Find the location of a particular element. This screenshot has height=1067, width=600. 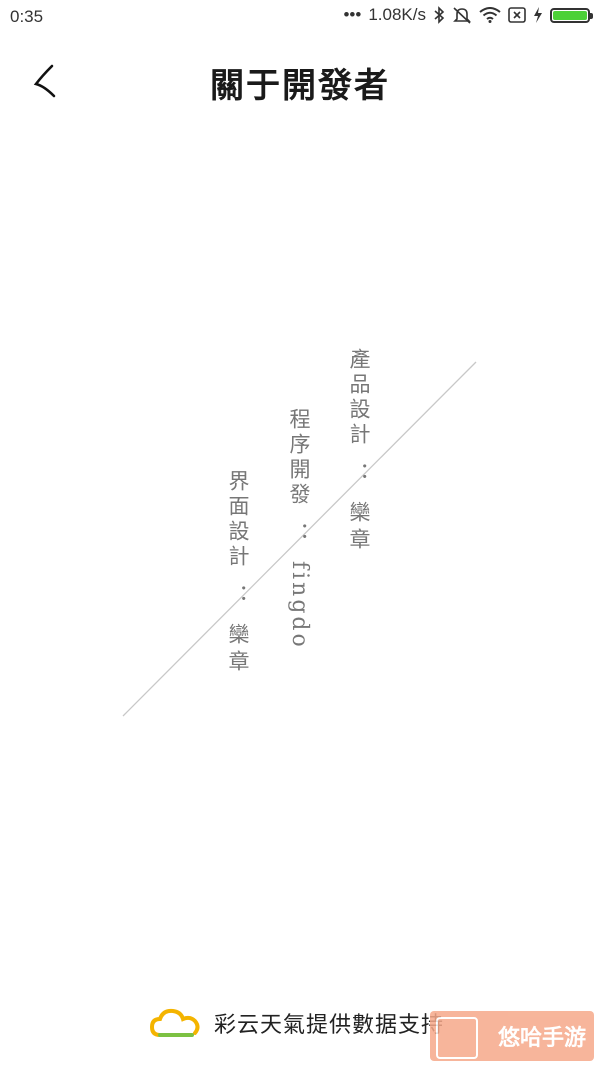

watermark-logo-icon is located at coordinates (457, 1038).